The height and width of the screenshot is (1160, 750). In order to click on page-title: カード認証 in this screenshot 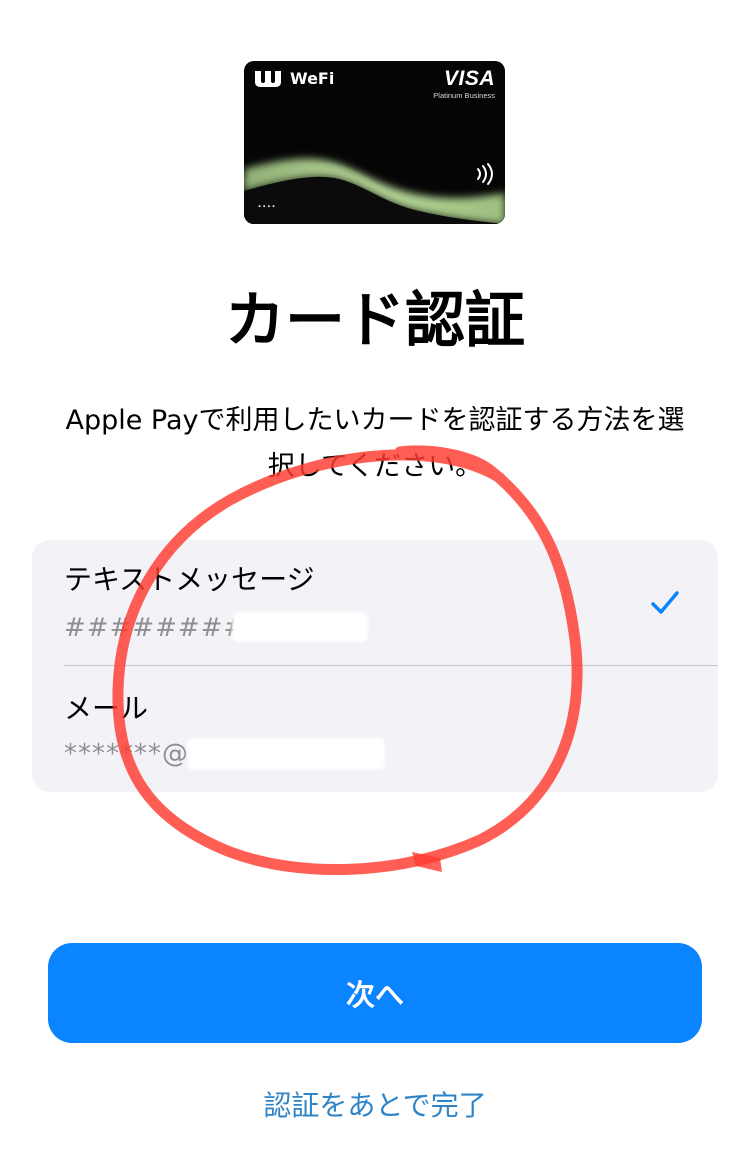, I will do `click(375, 321)`.